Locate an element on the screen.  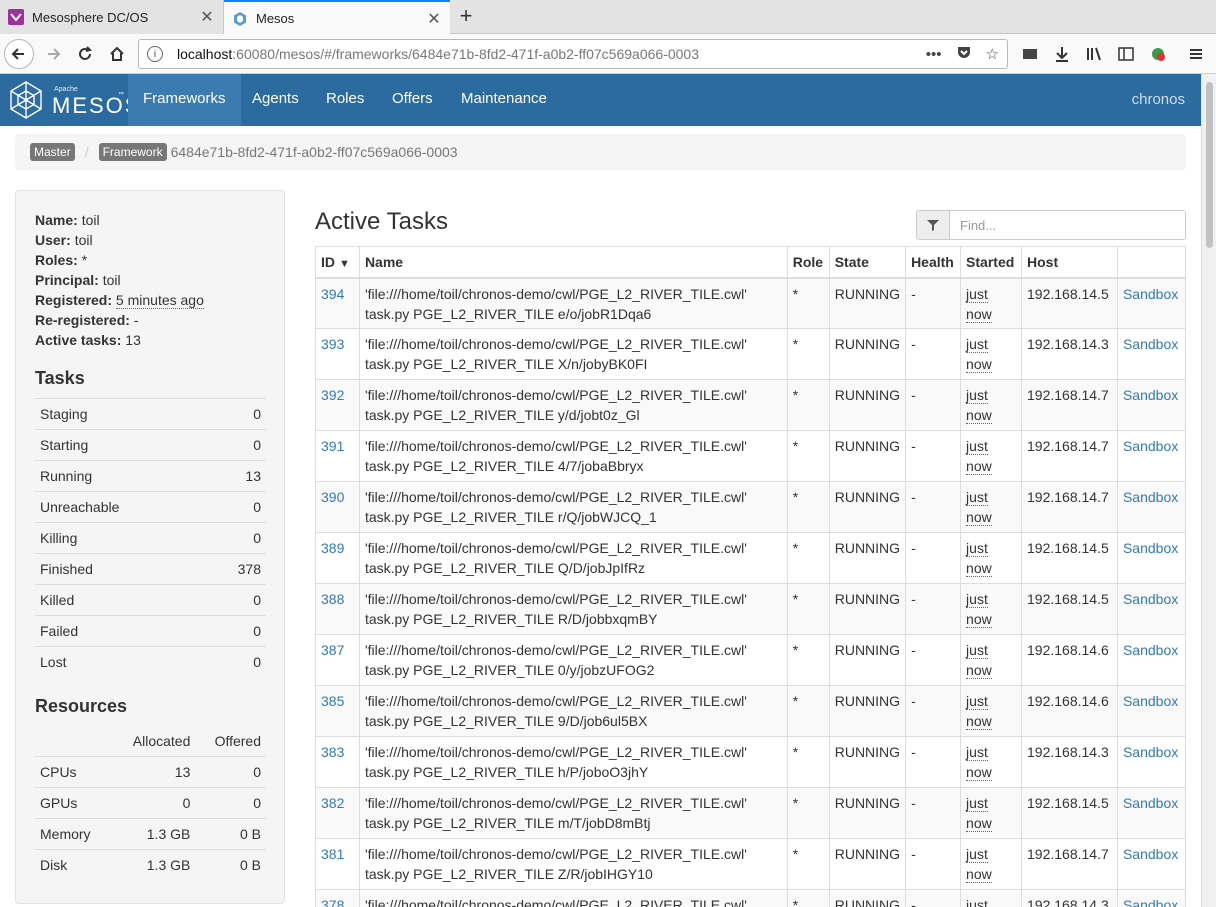
task-id-link: 387 is located at coordinates (332, 650).